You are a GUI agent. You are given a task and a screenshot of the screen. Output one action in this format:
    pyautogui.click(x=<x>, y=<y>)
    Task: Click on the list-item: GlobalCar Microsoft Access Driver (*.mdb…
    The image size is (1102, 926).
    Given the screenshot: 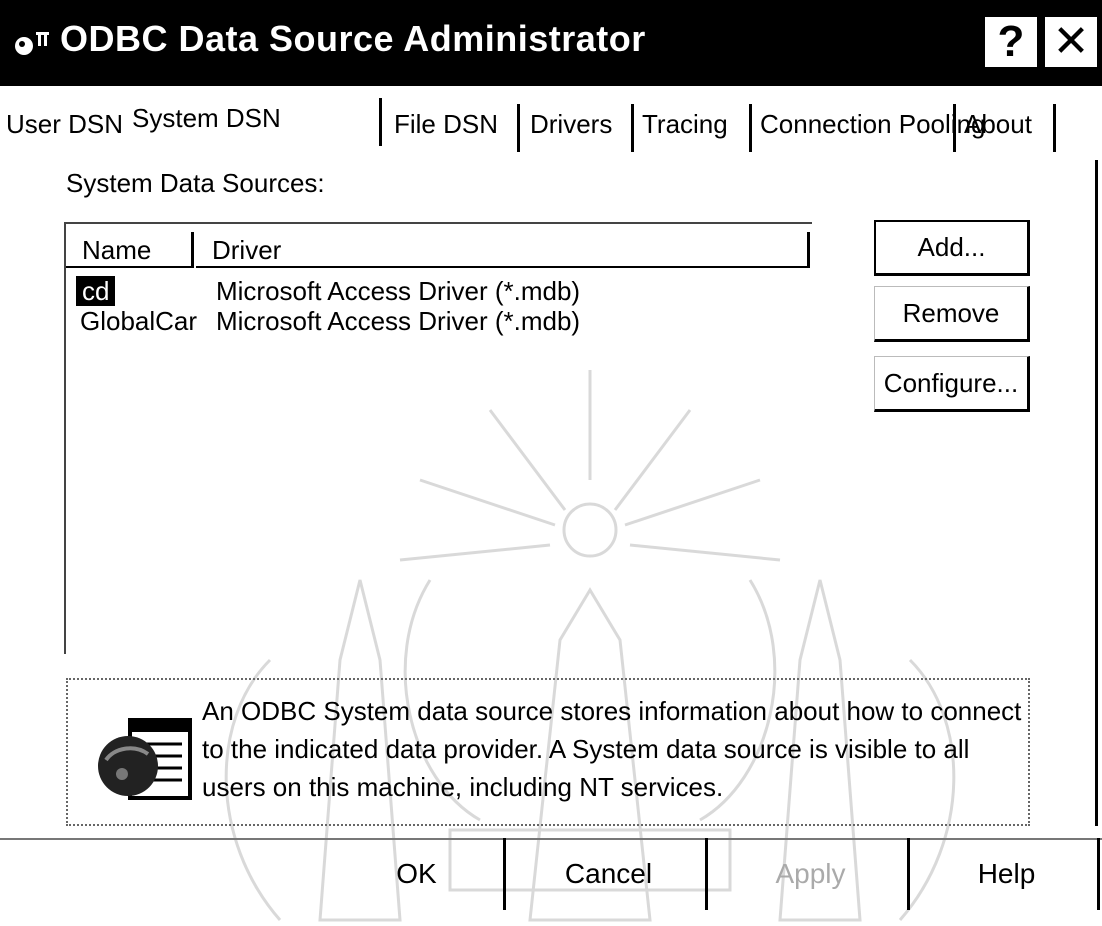 What is the action you would take?
    pyautogui.click(x=439, y=321)
    